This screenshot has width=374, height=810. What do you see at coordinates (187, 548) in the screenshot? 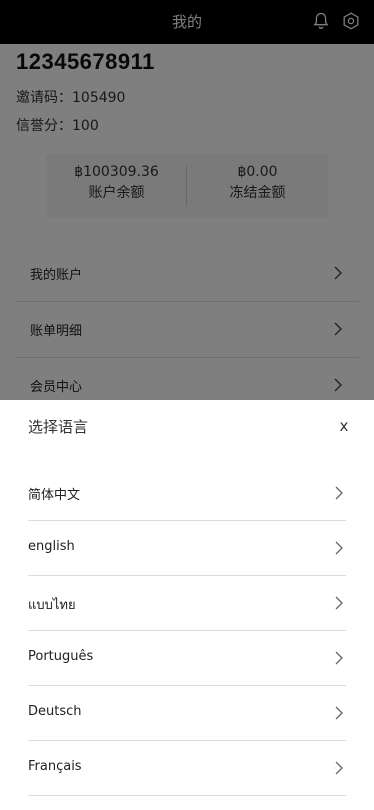
I see `language-option-english: english` at bounding box center [187, 548].